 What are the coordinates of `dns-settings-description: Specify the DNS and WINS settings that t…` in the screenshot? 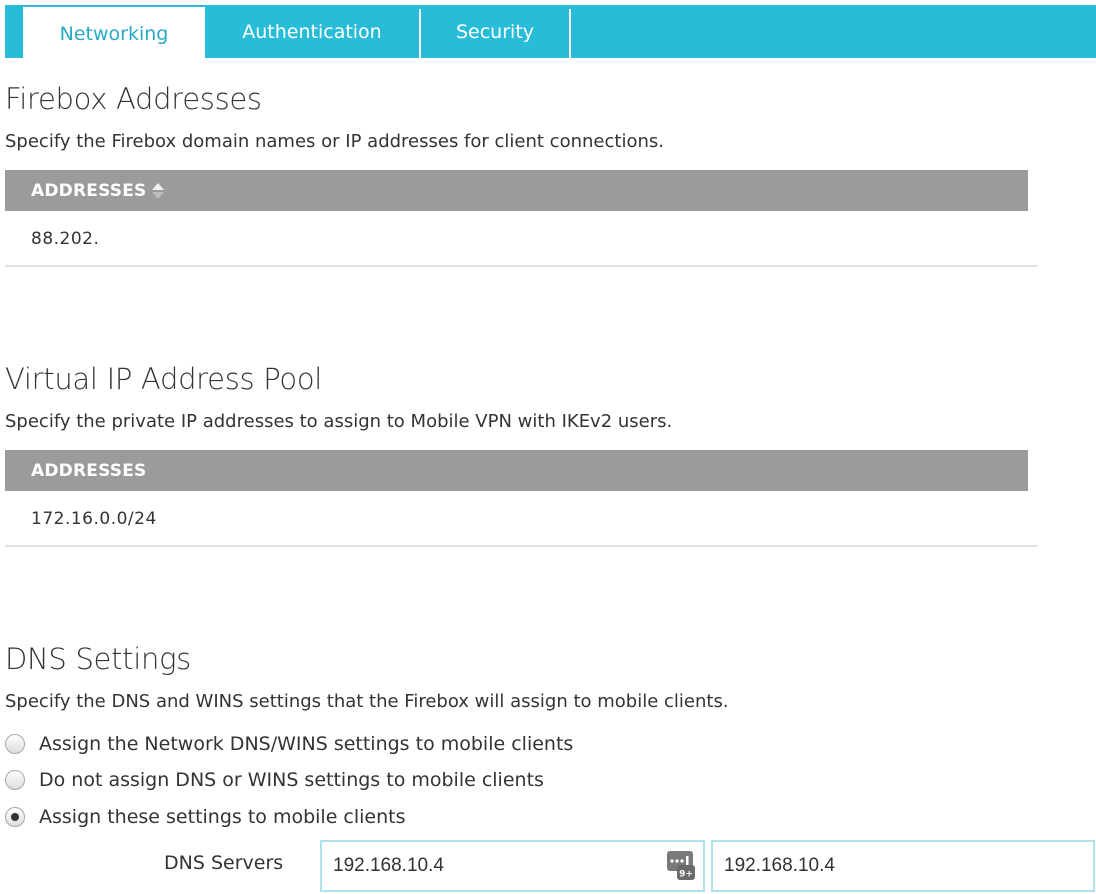 It's located at (367, 701).